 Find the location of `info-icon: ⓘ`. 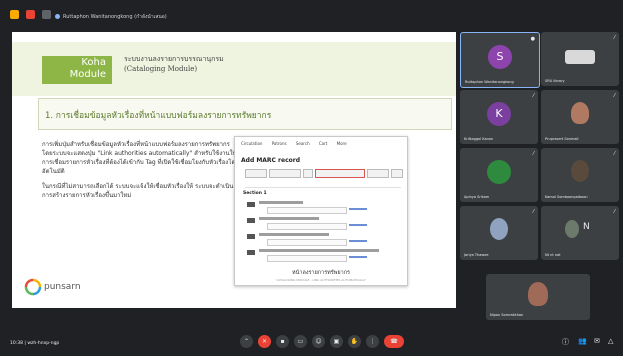

info-icon: ⓘ is located at coordinates (565, 342).